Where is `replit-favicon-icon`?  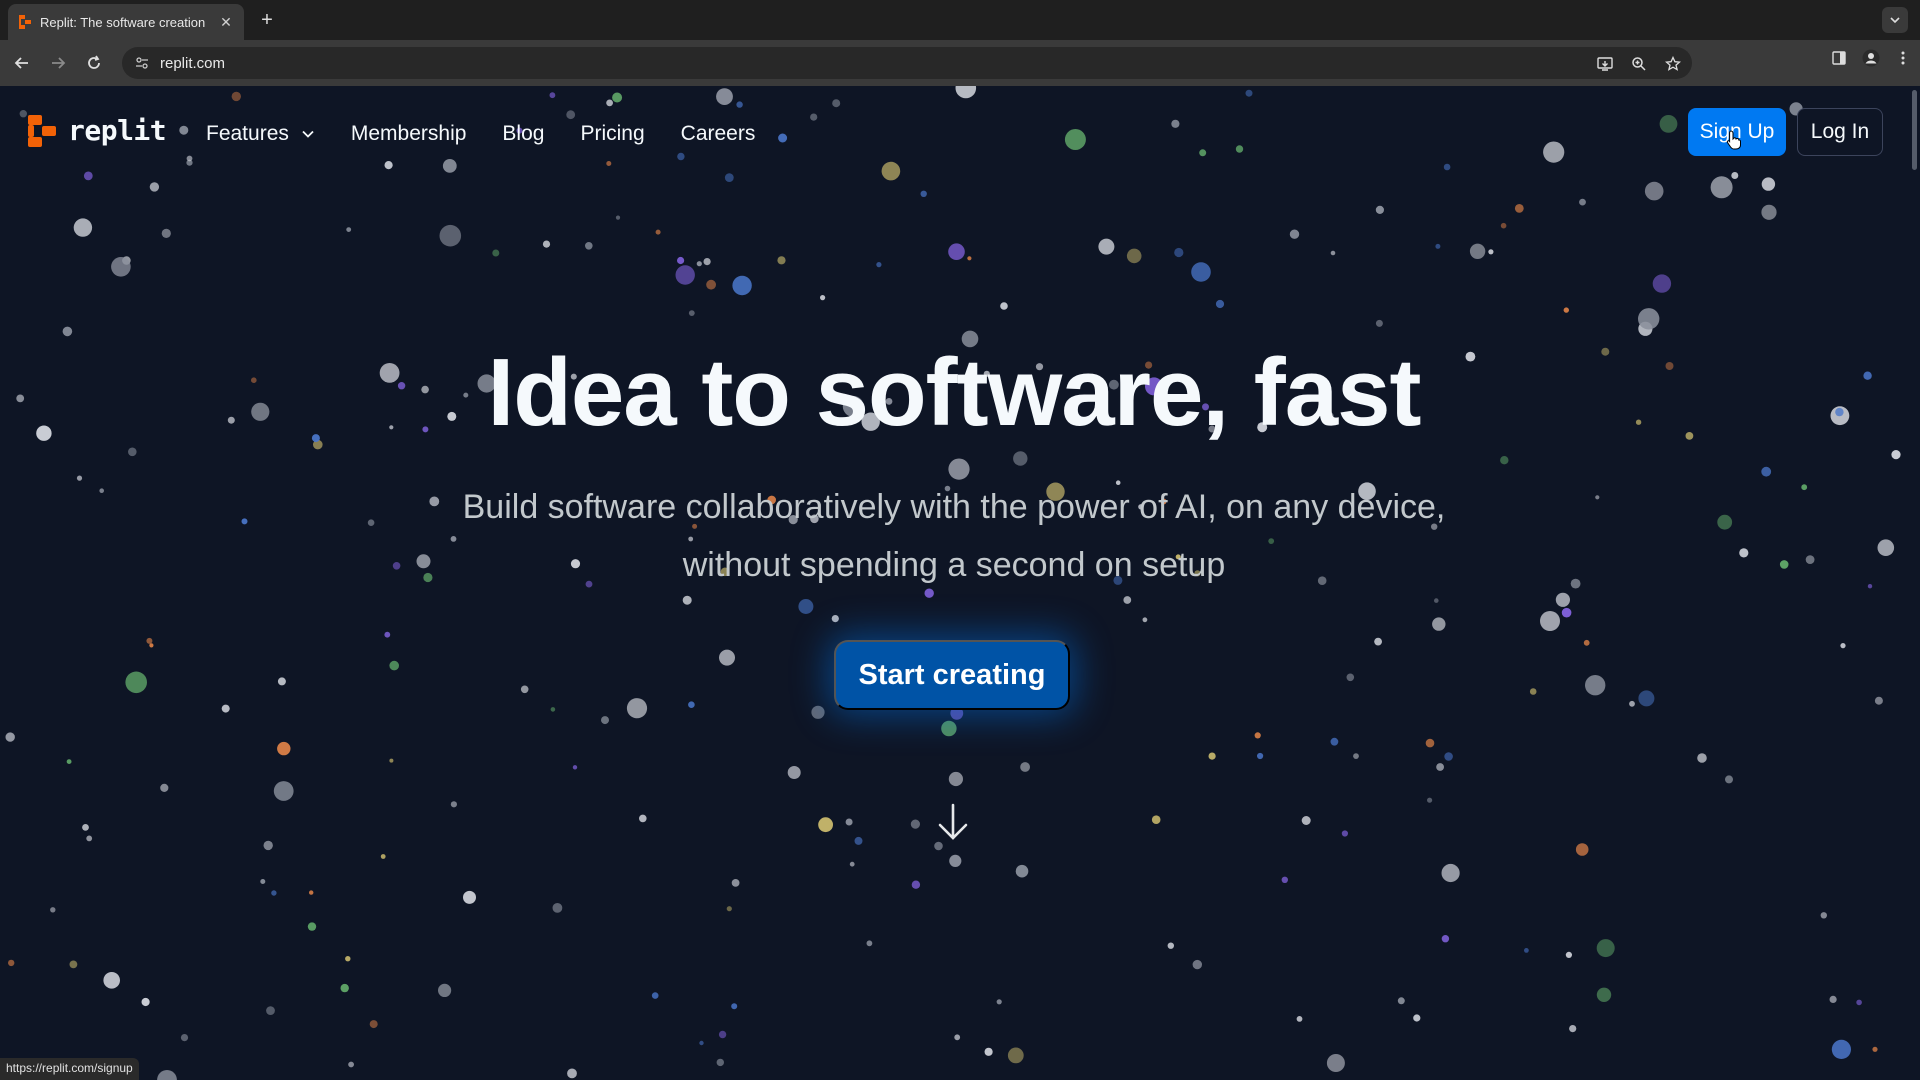 replit-favicon-icon is located at coordinates (25, 22).